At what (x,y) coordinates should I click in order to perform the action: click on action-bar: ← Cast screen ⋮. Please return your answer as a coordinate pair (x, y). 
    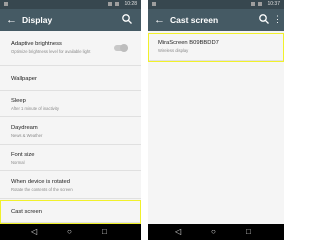
    Looking at the image, I should click on (216, 20).